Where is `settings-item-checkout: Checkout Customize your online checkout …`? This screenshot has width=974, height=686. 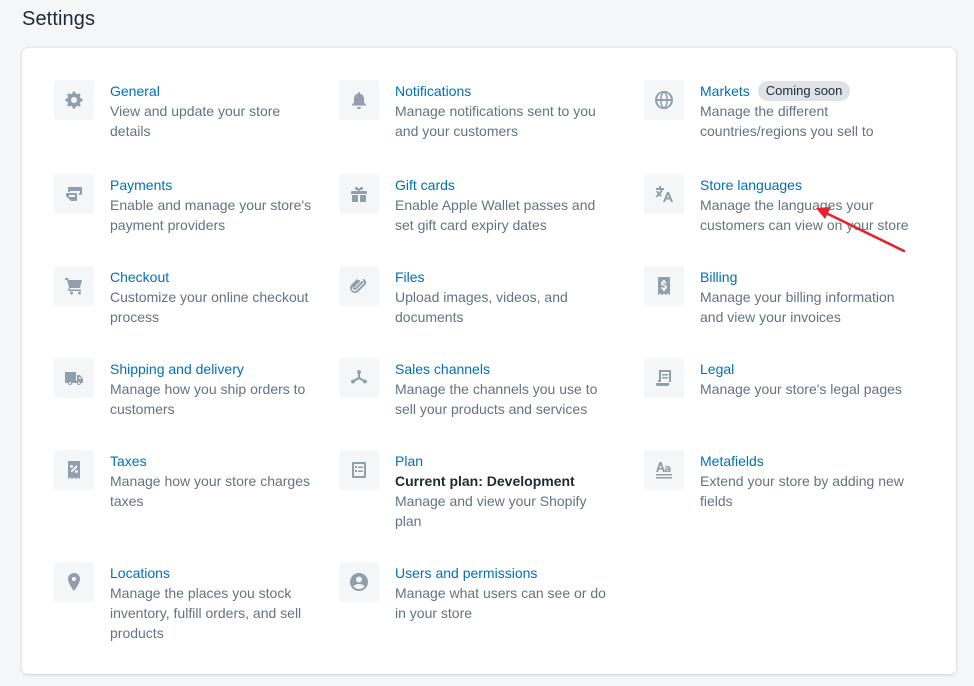 settings-item-checkout: Checkout Customize your online checkout … is located at coordinates (189, 296).